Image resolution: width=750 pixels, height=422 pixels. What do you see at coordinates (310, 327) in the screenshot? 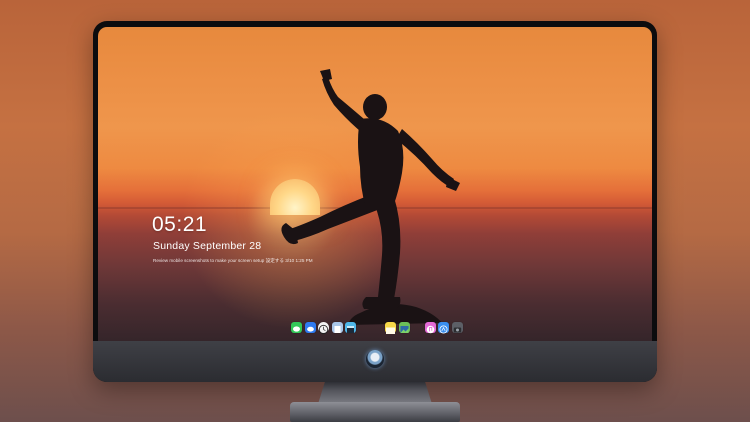
I see `chat-icon` at bounding box center [310, 327].